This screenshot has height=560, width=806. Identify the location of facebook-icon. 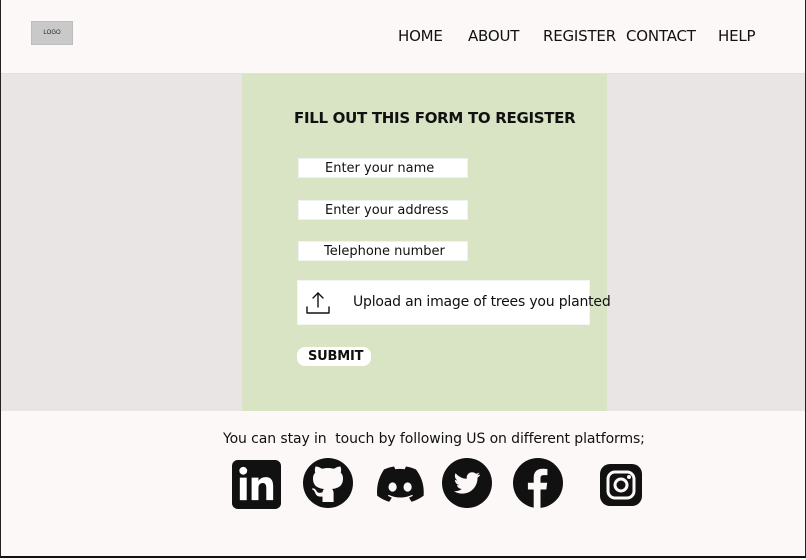
(538, 483).